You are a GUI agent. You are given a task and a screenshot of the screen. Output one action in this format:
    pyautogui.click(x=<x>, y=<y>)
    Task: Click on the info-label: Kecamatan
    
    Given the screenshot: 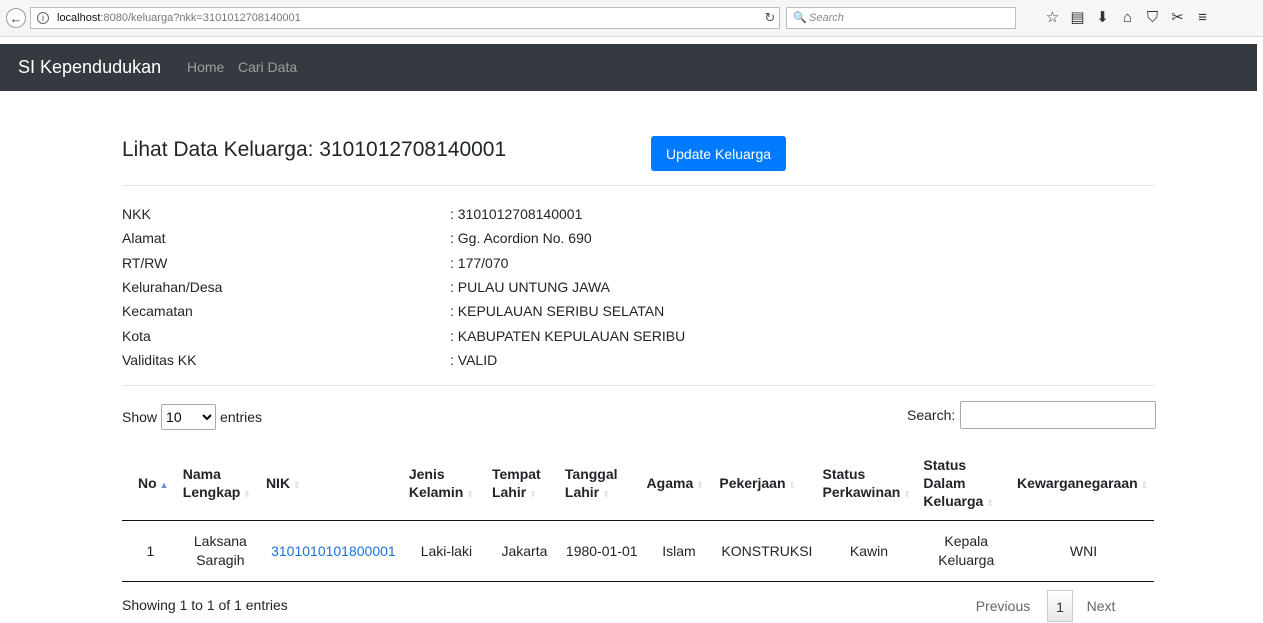 What is the action you would take?
    pyautogui.click(x=157, y=311)
    